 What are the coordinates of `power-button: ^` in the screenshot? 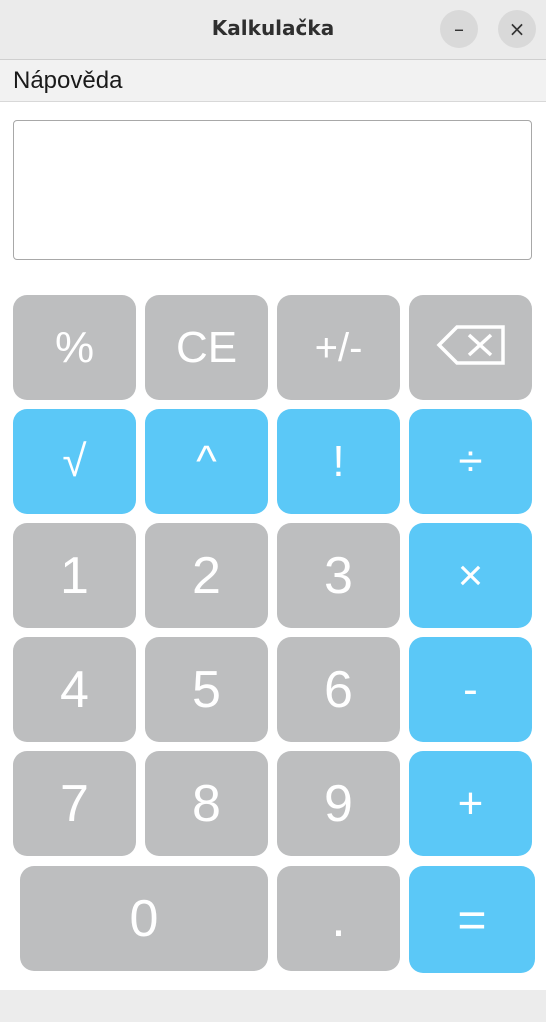 It's located at (206, 461).